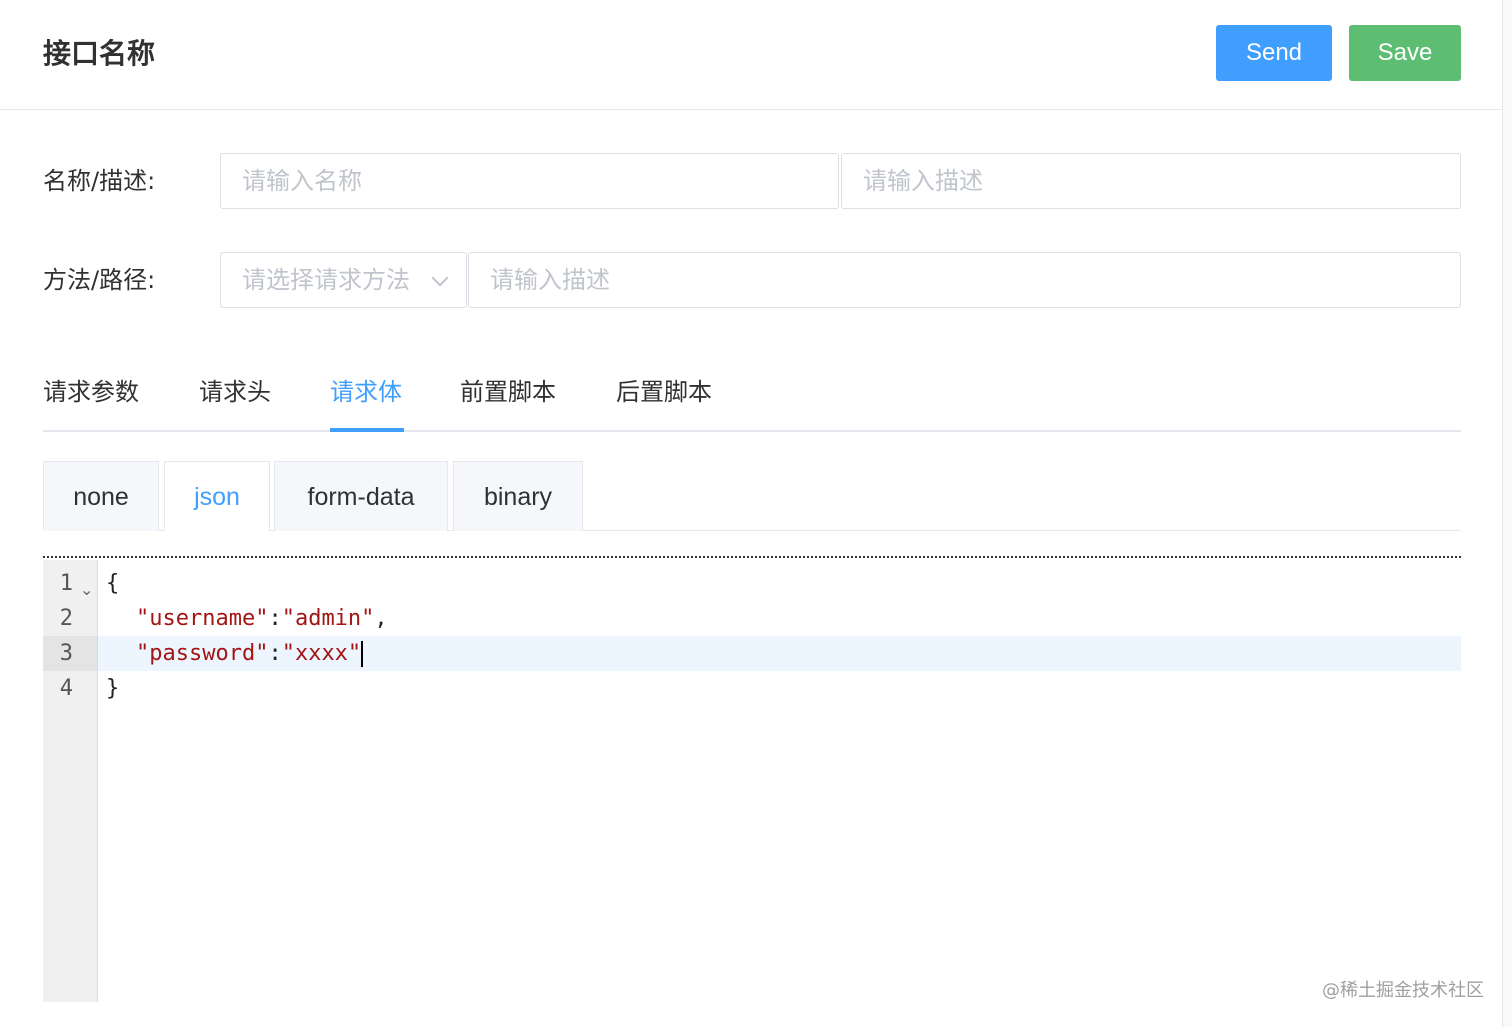 This screenshot has height=1027, width=1512. Describe the element at coordinates (923, 181) in the screenshot. I see `description-placeholder: 请输入描述` at that location.